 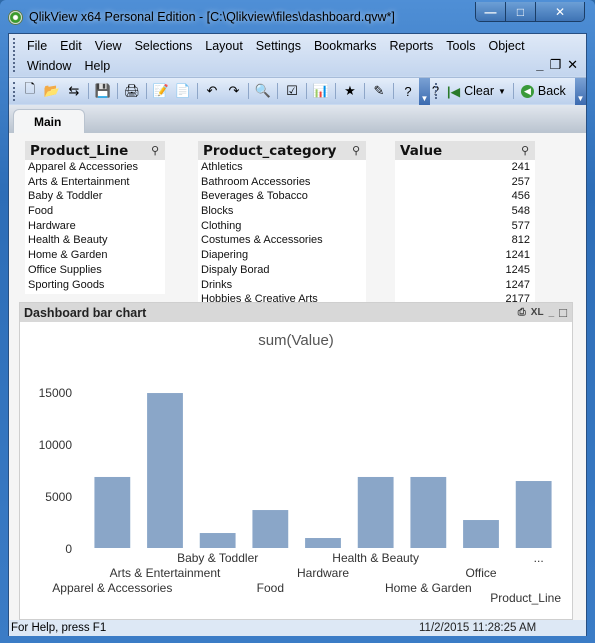 I want to click on edit-script-icon: 📝, so click(x=161, y=91).